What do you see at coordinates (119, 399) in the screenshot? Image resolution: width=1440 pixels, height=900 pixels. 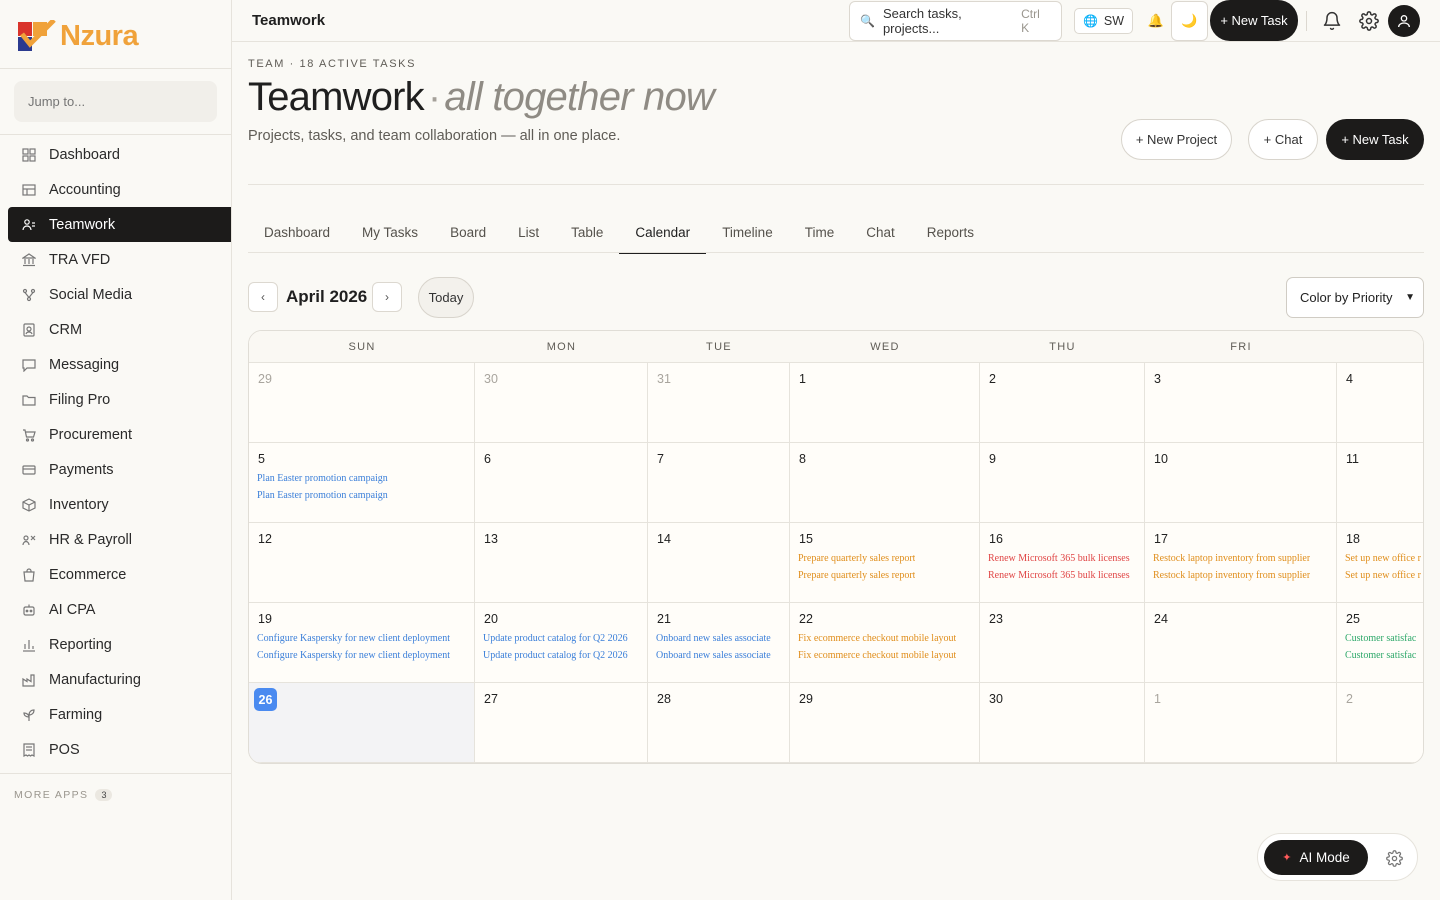 I see `sidebar-item-filing-pro: Filing Pro` at bounding box center [119, 399].